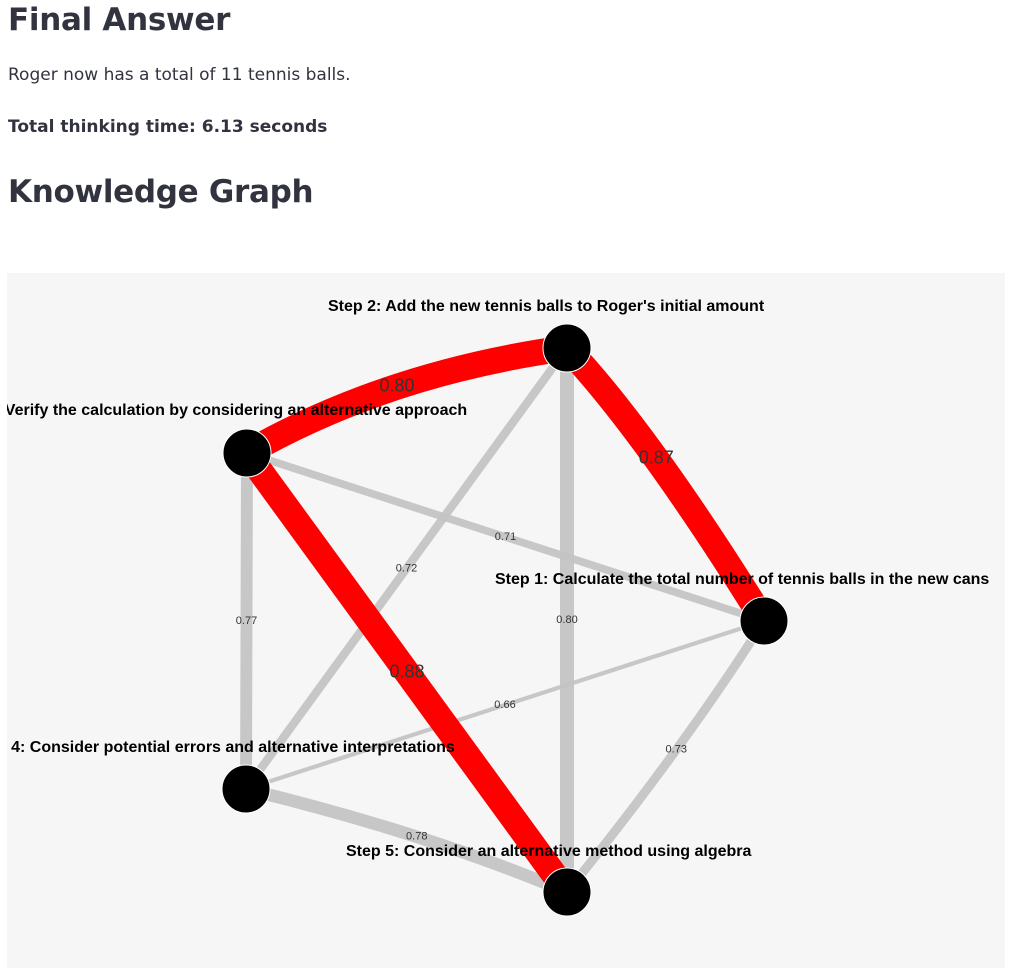  What do you see at coordinates (247, 453) in the screenshot?
I see `graph-node-s3` at bounding box center [247, 453].